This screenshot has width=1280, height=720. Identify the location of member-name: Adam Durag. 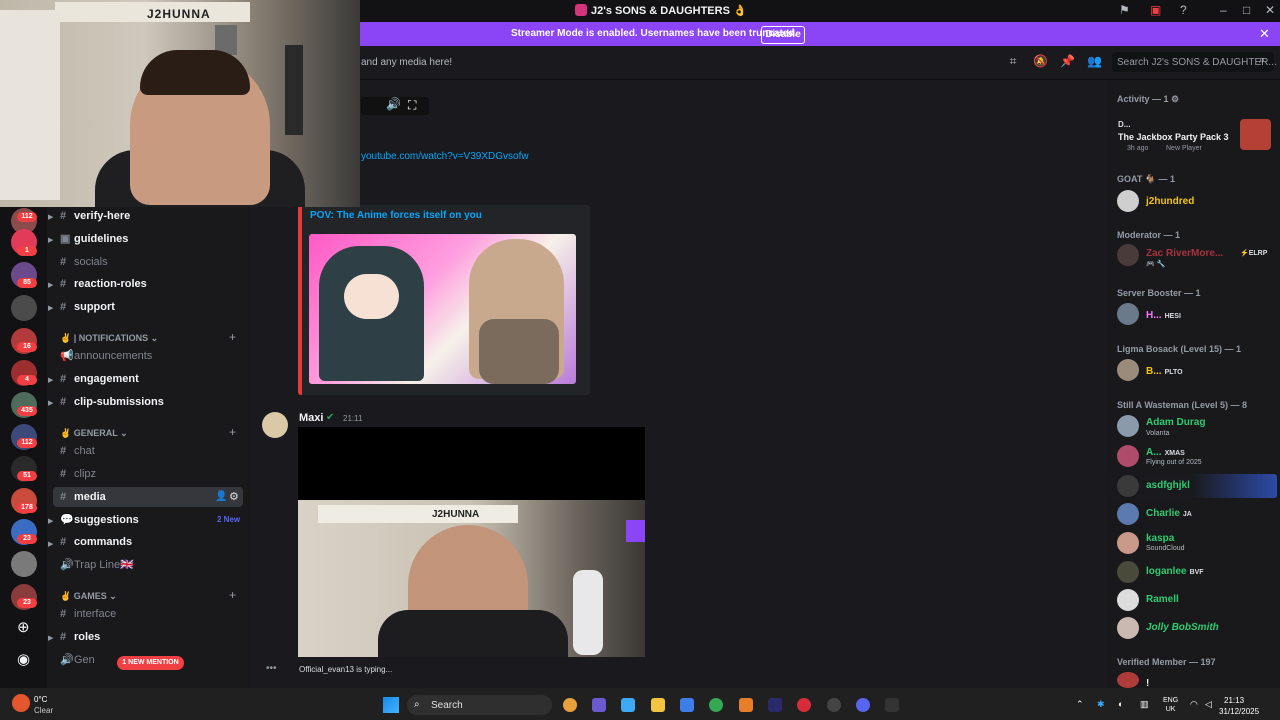
(1175, 422).